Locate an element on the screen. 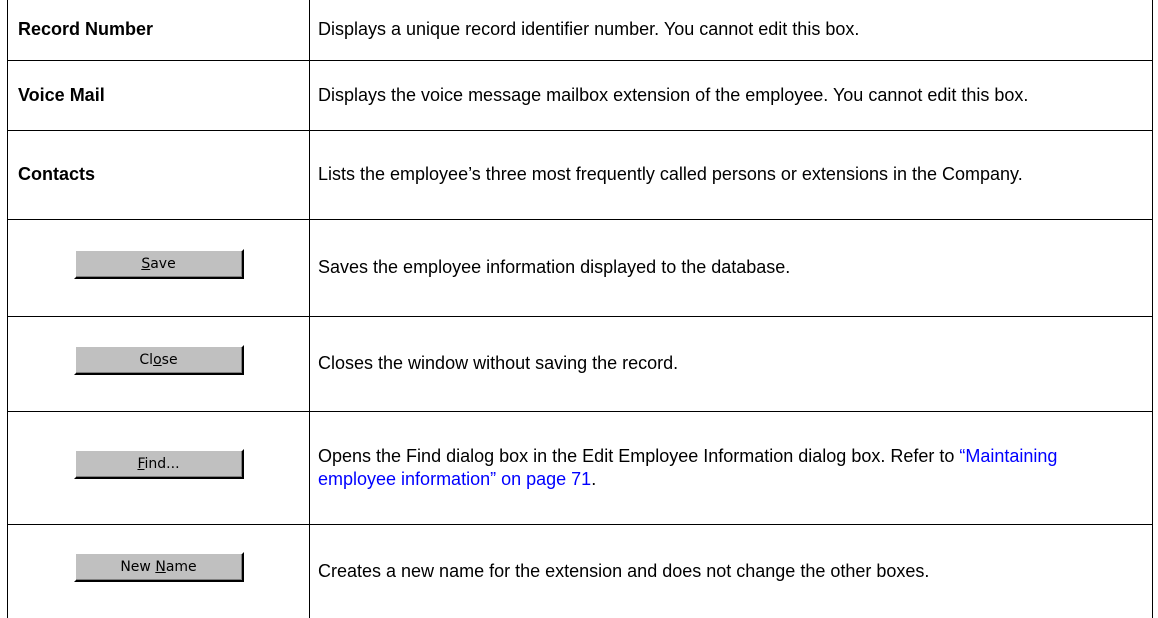 The width and height of the screenshot is (1158, 618). find-label-mnemonic: F is located at coordinates (141, 463).